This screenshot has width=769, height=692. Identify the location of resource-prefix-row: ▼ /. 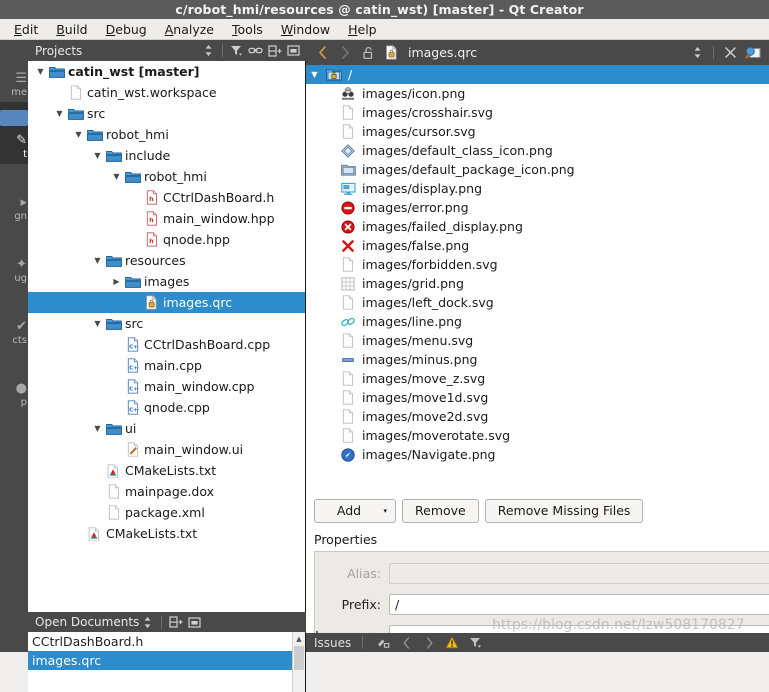
(537, 74).